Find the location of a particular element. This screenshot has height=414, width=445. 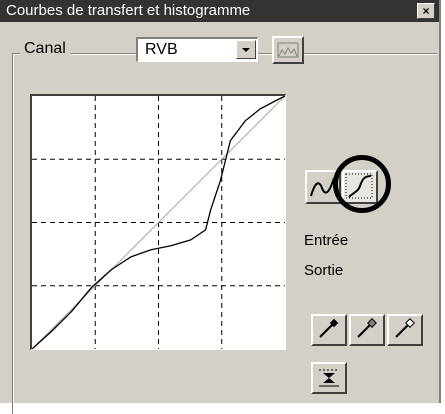

highlight-circle is located at coordinates (362, 184).